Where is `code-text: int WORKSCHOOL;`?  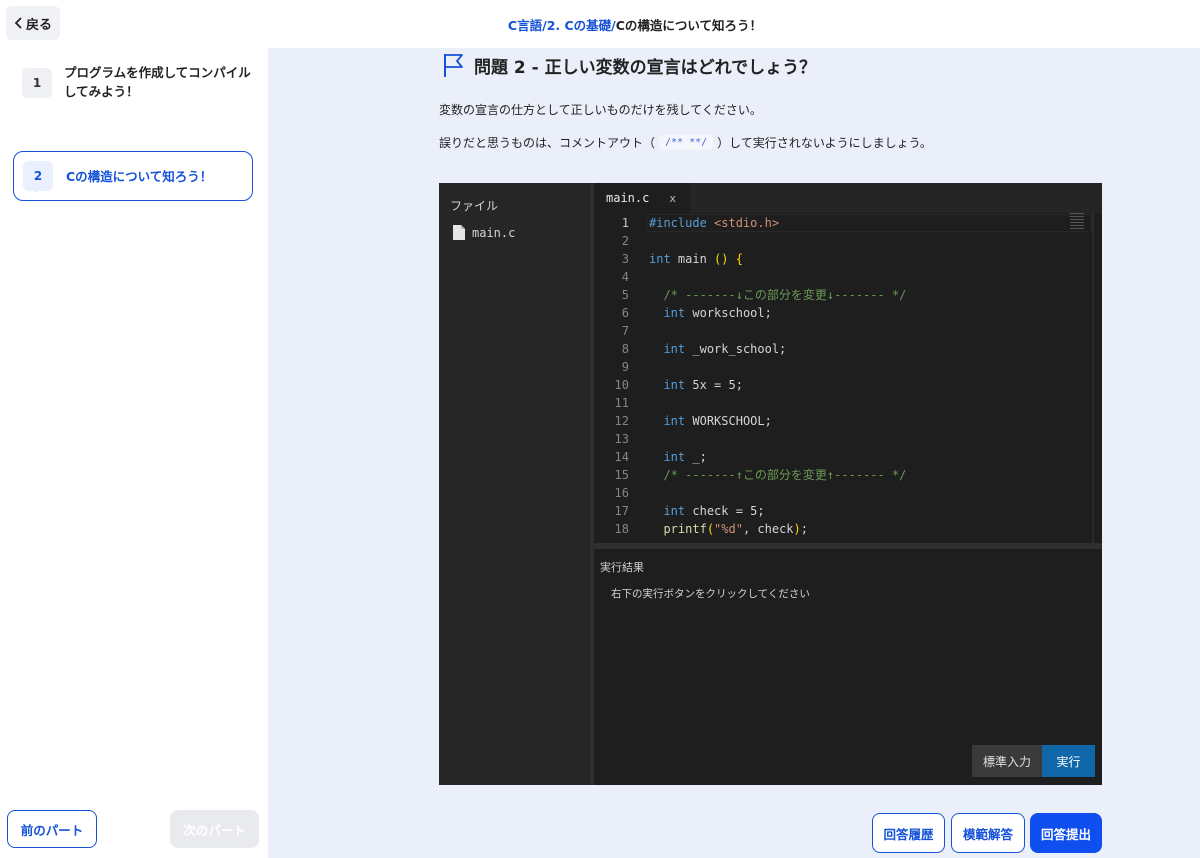
code-text: int WORKSCHOOL; is located at coordinates (710, 421).